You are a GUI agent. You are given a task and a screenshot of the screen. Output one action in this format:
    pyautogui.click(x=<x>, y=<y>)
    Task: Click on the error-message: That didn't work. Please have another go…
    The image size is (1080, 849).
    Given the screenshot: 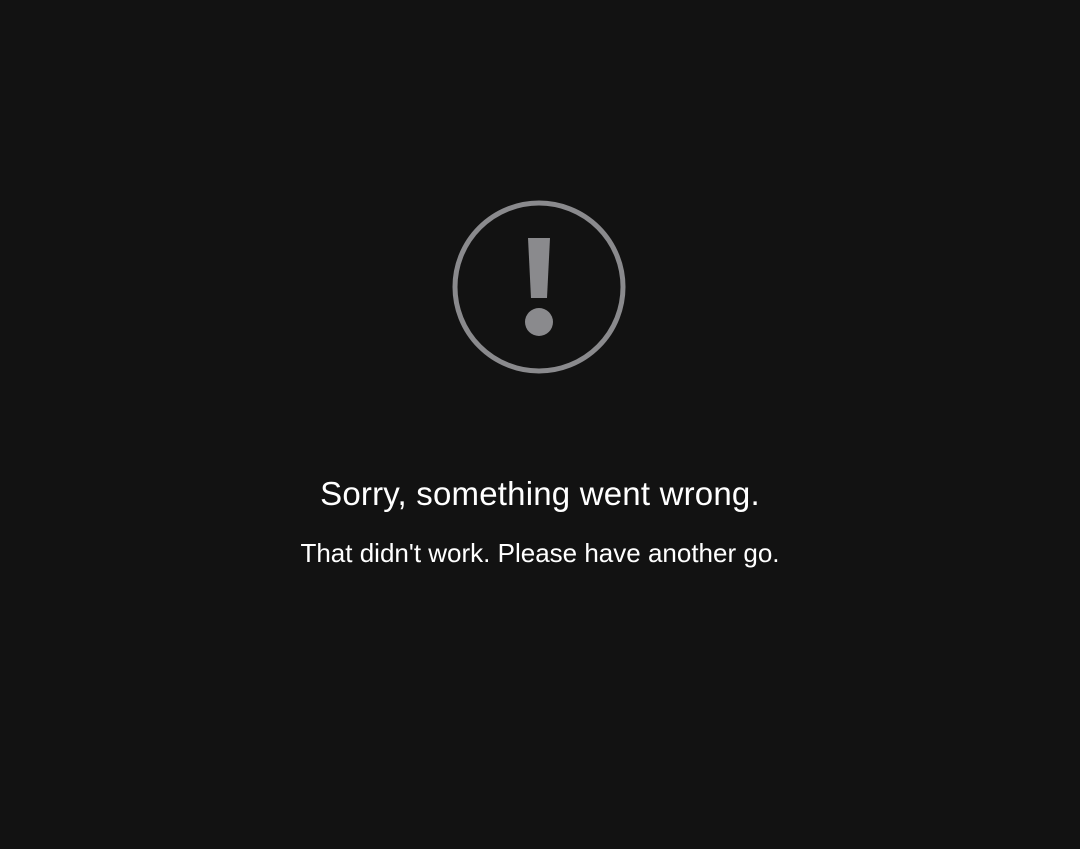 What is the action you would take?
    pyautogui.click(x=540, y=553)
    